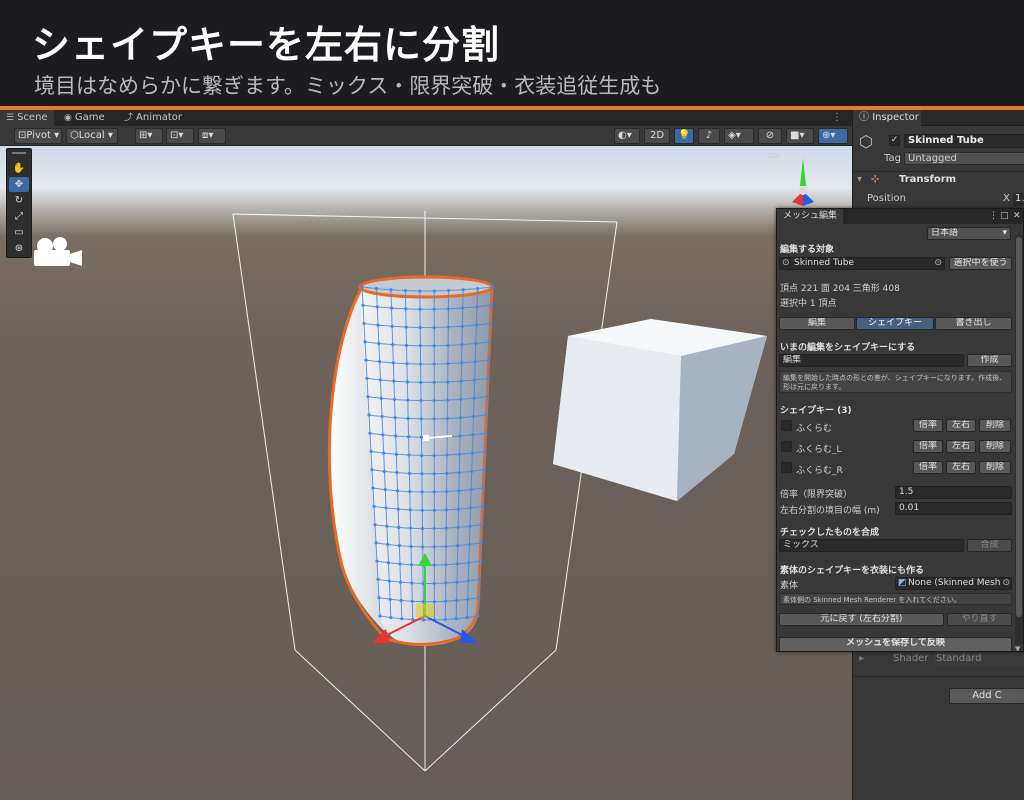 Image resolution: width=1024 pixels, height=800 pixels. I want to click on combine-button: 合成, so click(989, 545).